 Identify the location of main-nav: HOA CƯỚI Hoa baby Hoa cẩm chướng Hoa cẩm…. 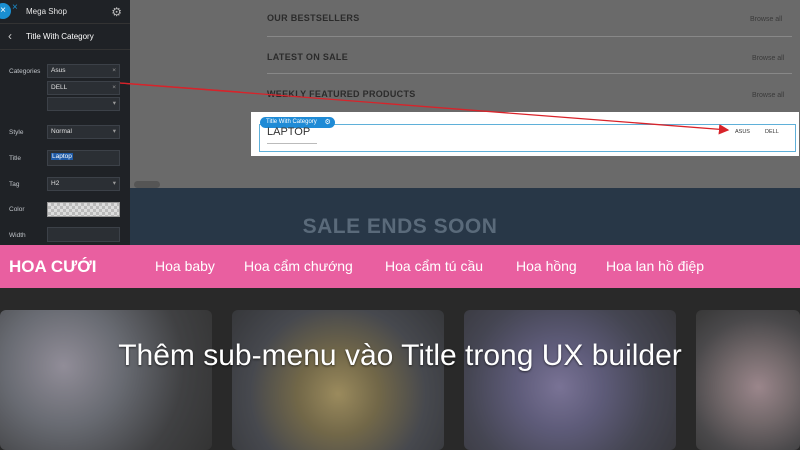
(400, 266).